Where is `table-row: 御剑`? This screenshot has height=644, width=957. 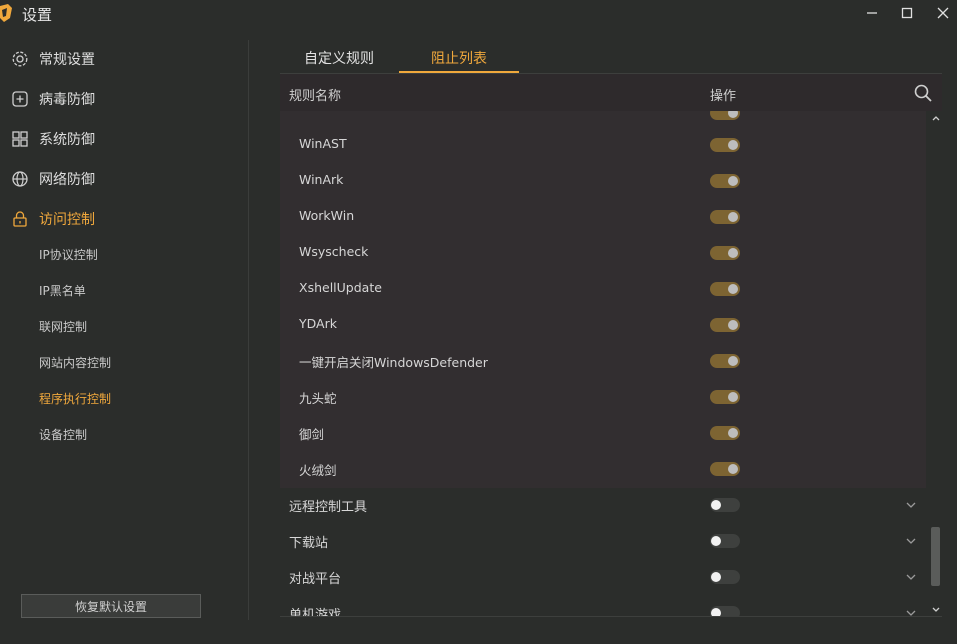 table-row: 御剑 is located at coordinates (603, 433).